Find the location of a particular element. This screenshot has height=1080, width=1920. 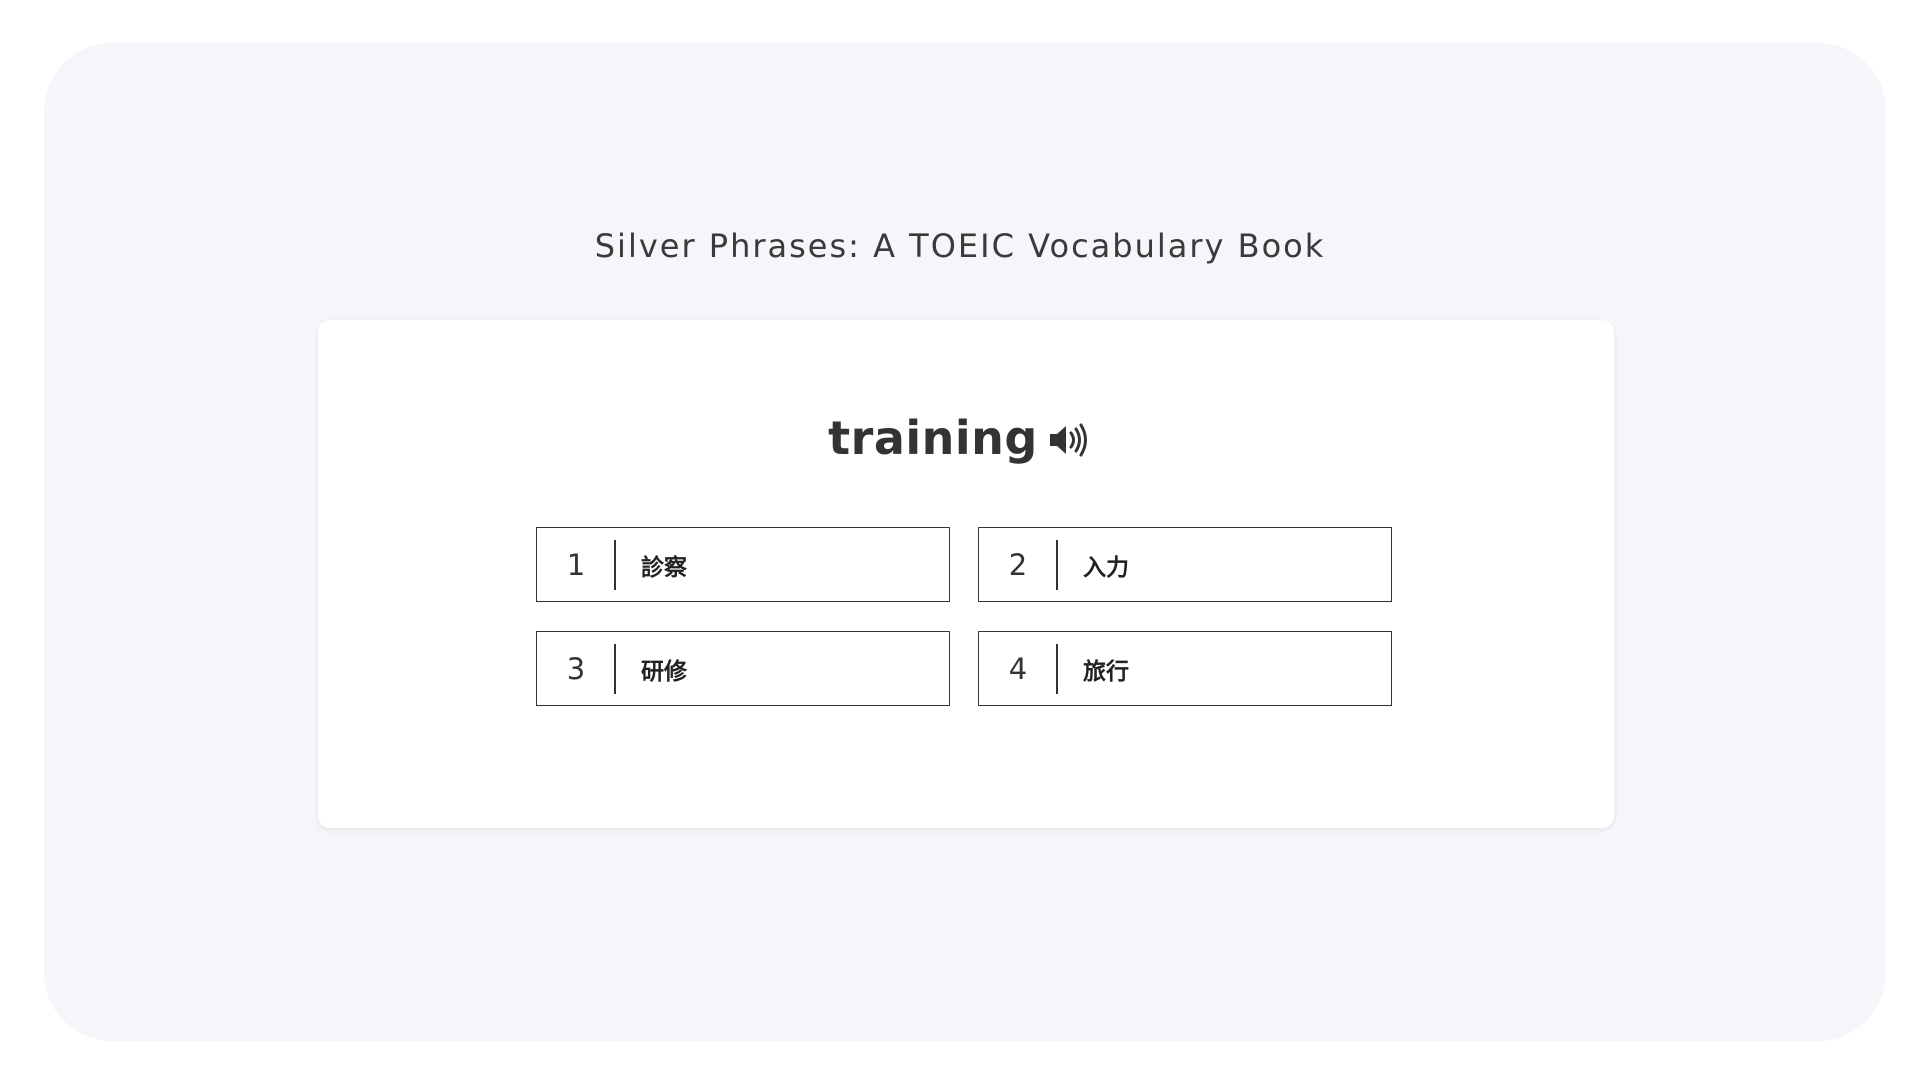

option-4: 4 旅行 is located at coordinates (1185, 668).